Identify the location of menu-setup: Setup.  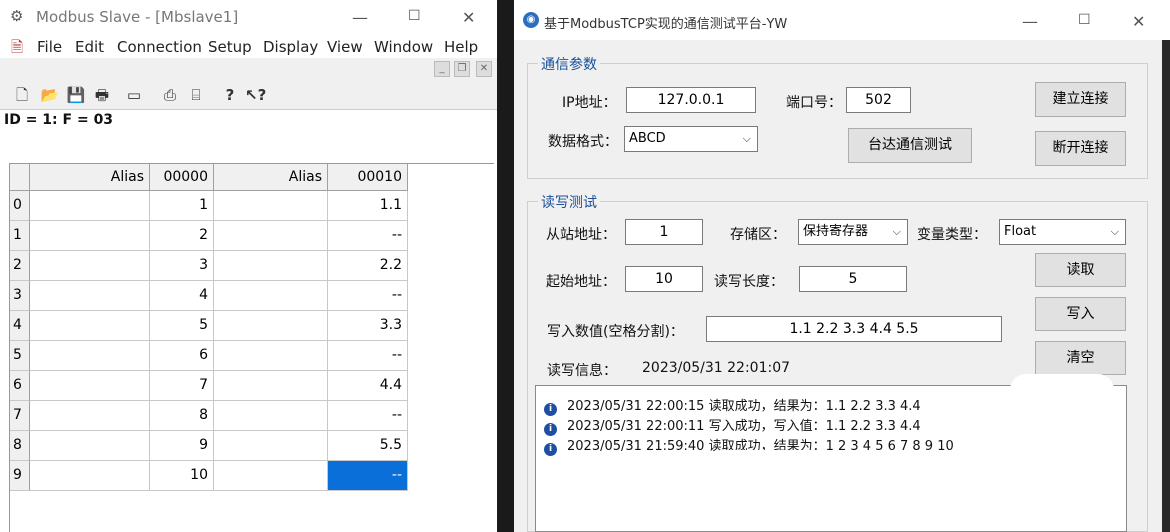
(230, 47).